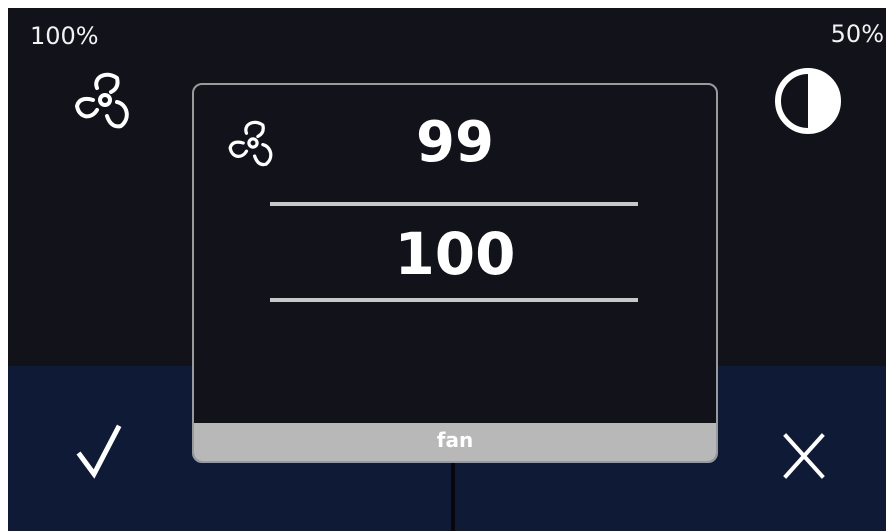 This screenshot has width=886, height=531. I want to click on half-circle-icon, so click(808, 101).